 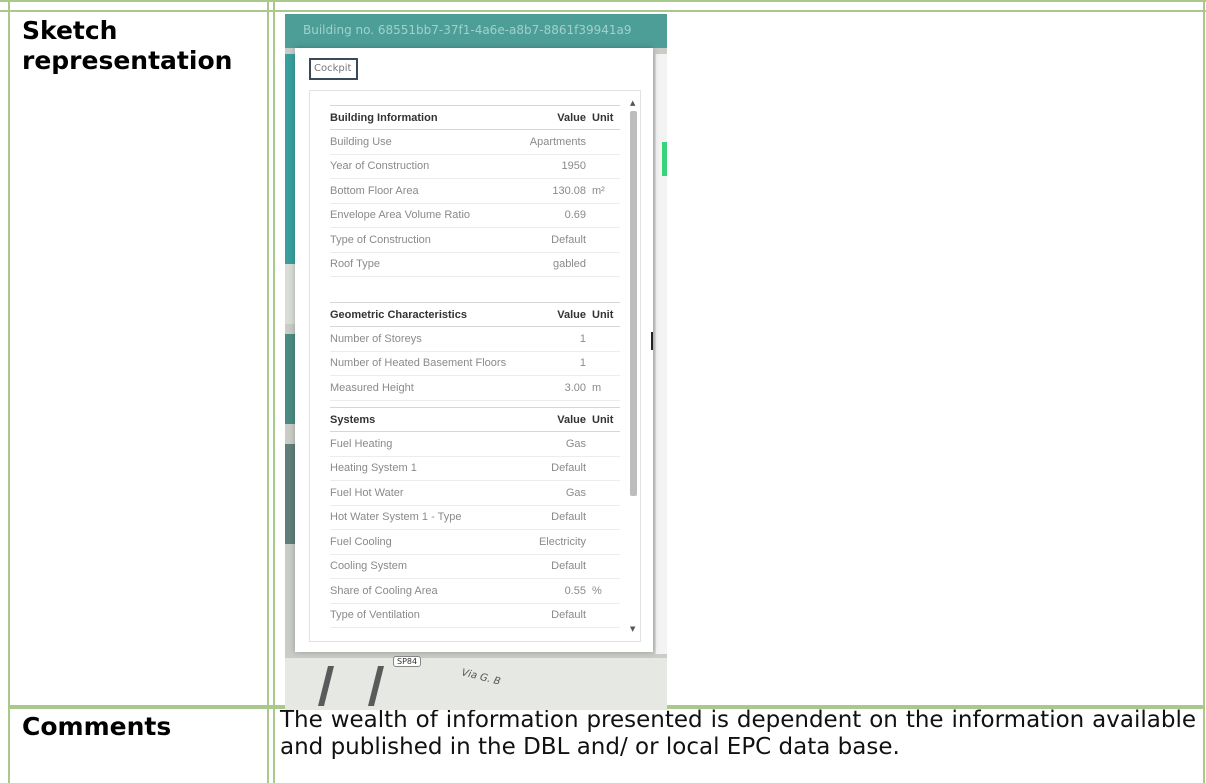 What do you see at coordinates (560, 166) in the screenshot?
I see `property-value: 1950` at bounding box center [560, 166].